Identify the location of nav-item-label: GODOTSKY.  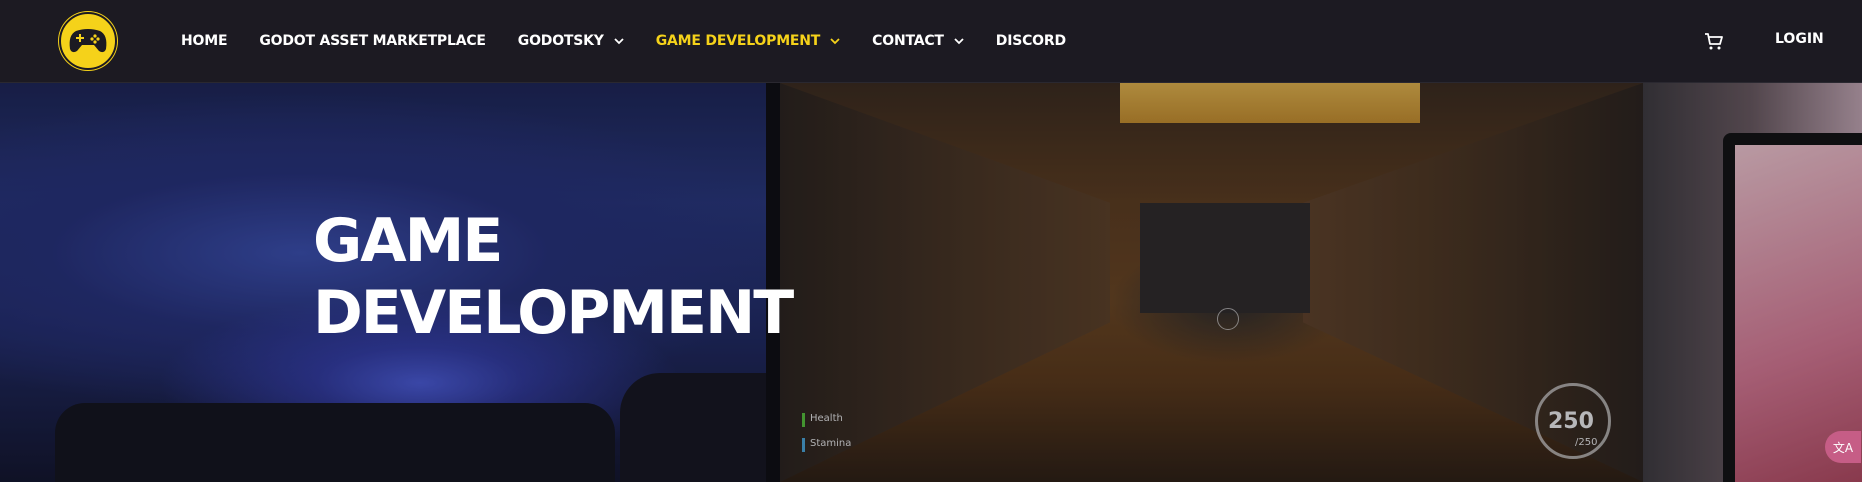
(560, 41).